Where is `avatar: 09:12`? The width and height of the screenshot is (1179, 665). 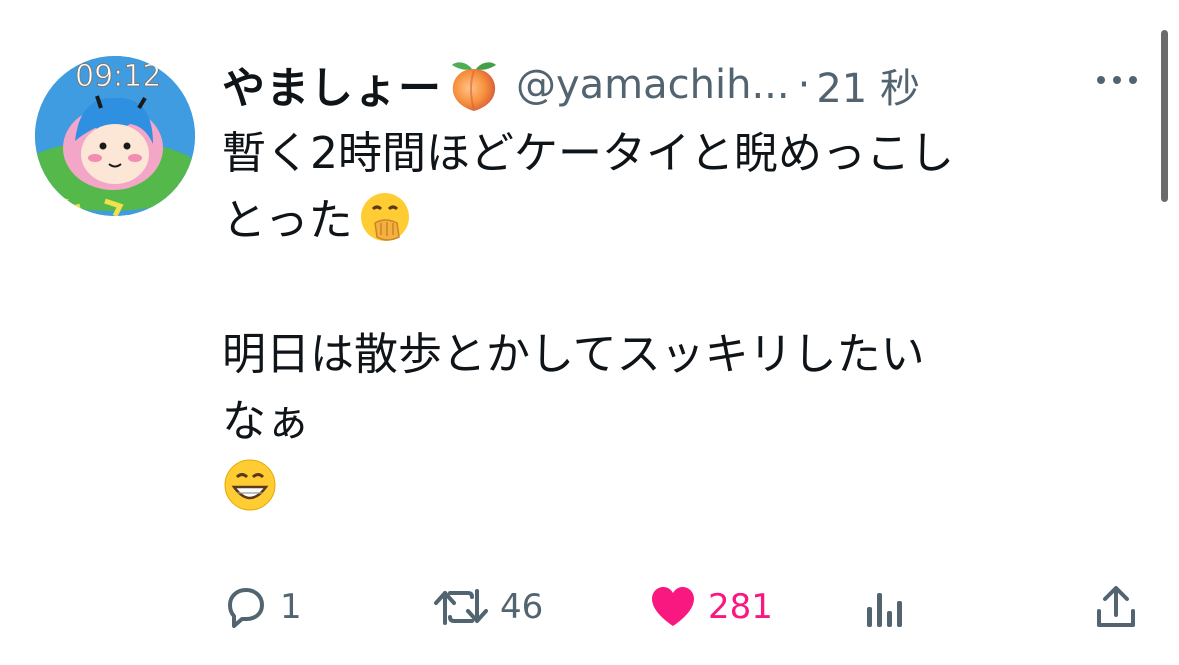
avatar: 09:12 is located at coordinates (115, 136).